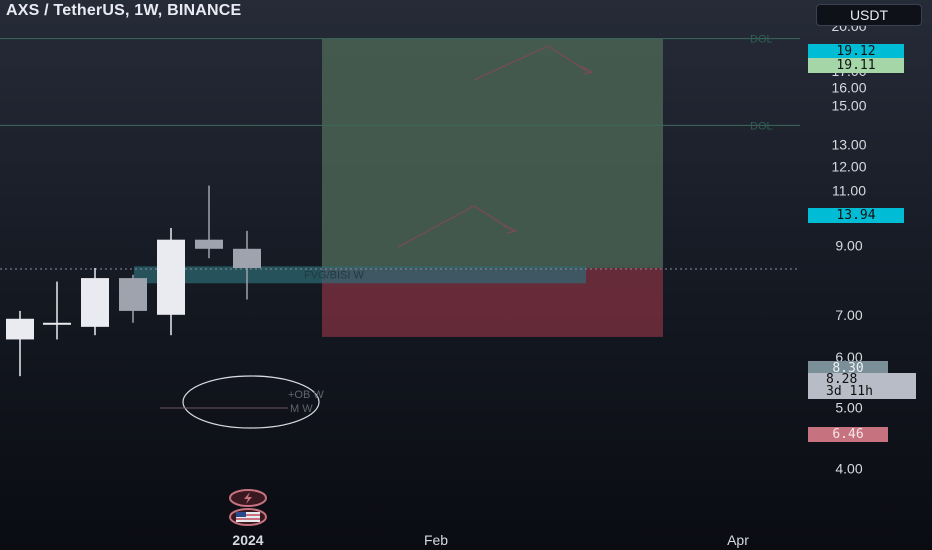  I want to click on highlight-circle, so click(251, 402).